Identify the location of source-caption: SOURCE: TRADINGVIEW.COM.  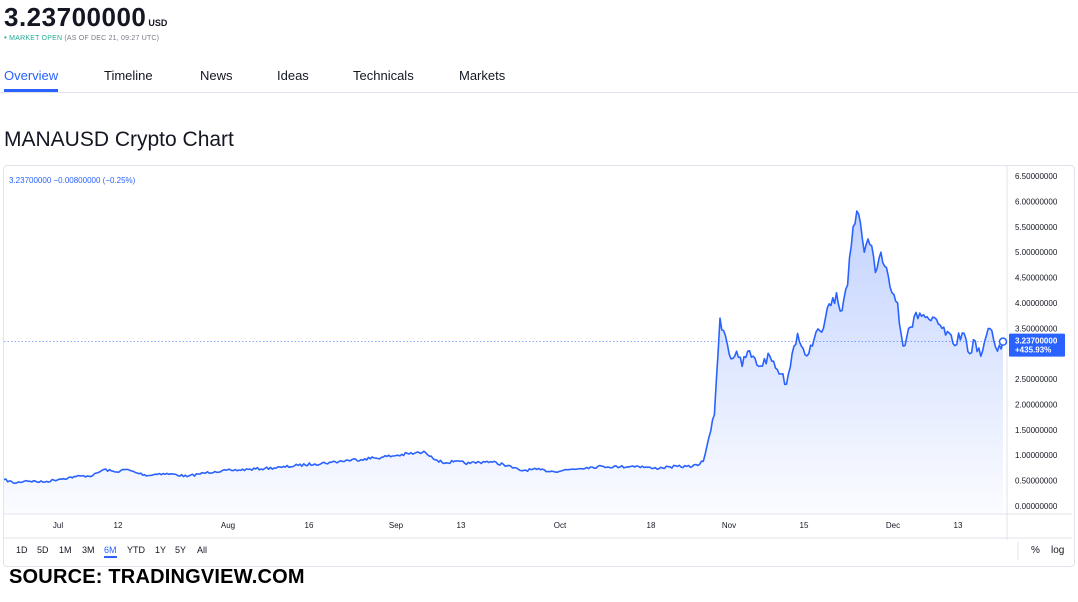
(157, 577).